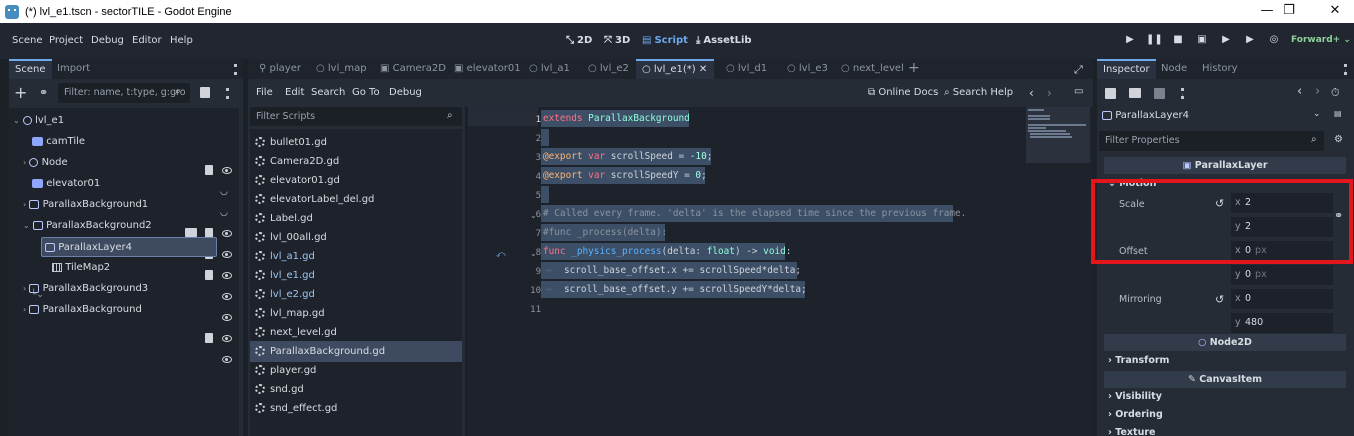 The width and height of the screenshot is (1354, 436). Describe the element at coordinates (27, 40) in the screenshot. I see `menu-scene: Scene` at that location.